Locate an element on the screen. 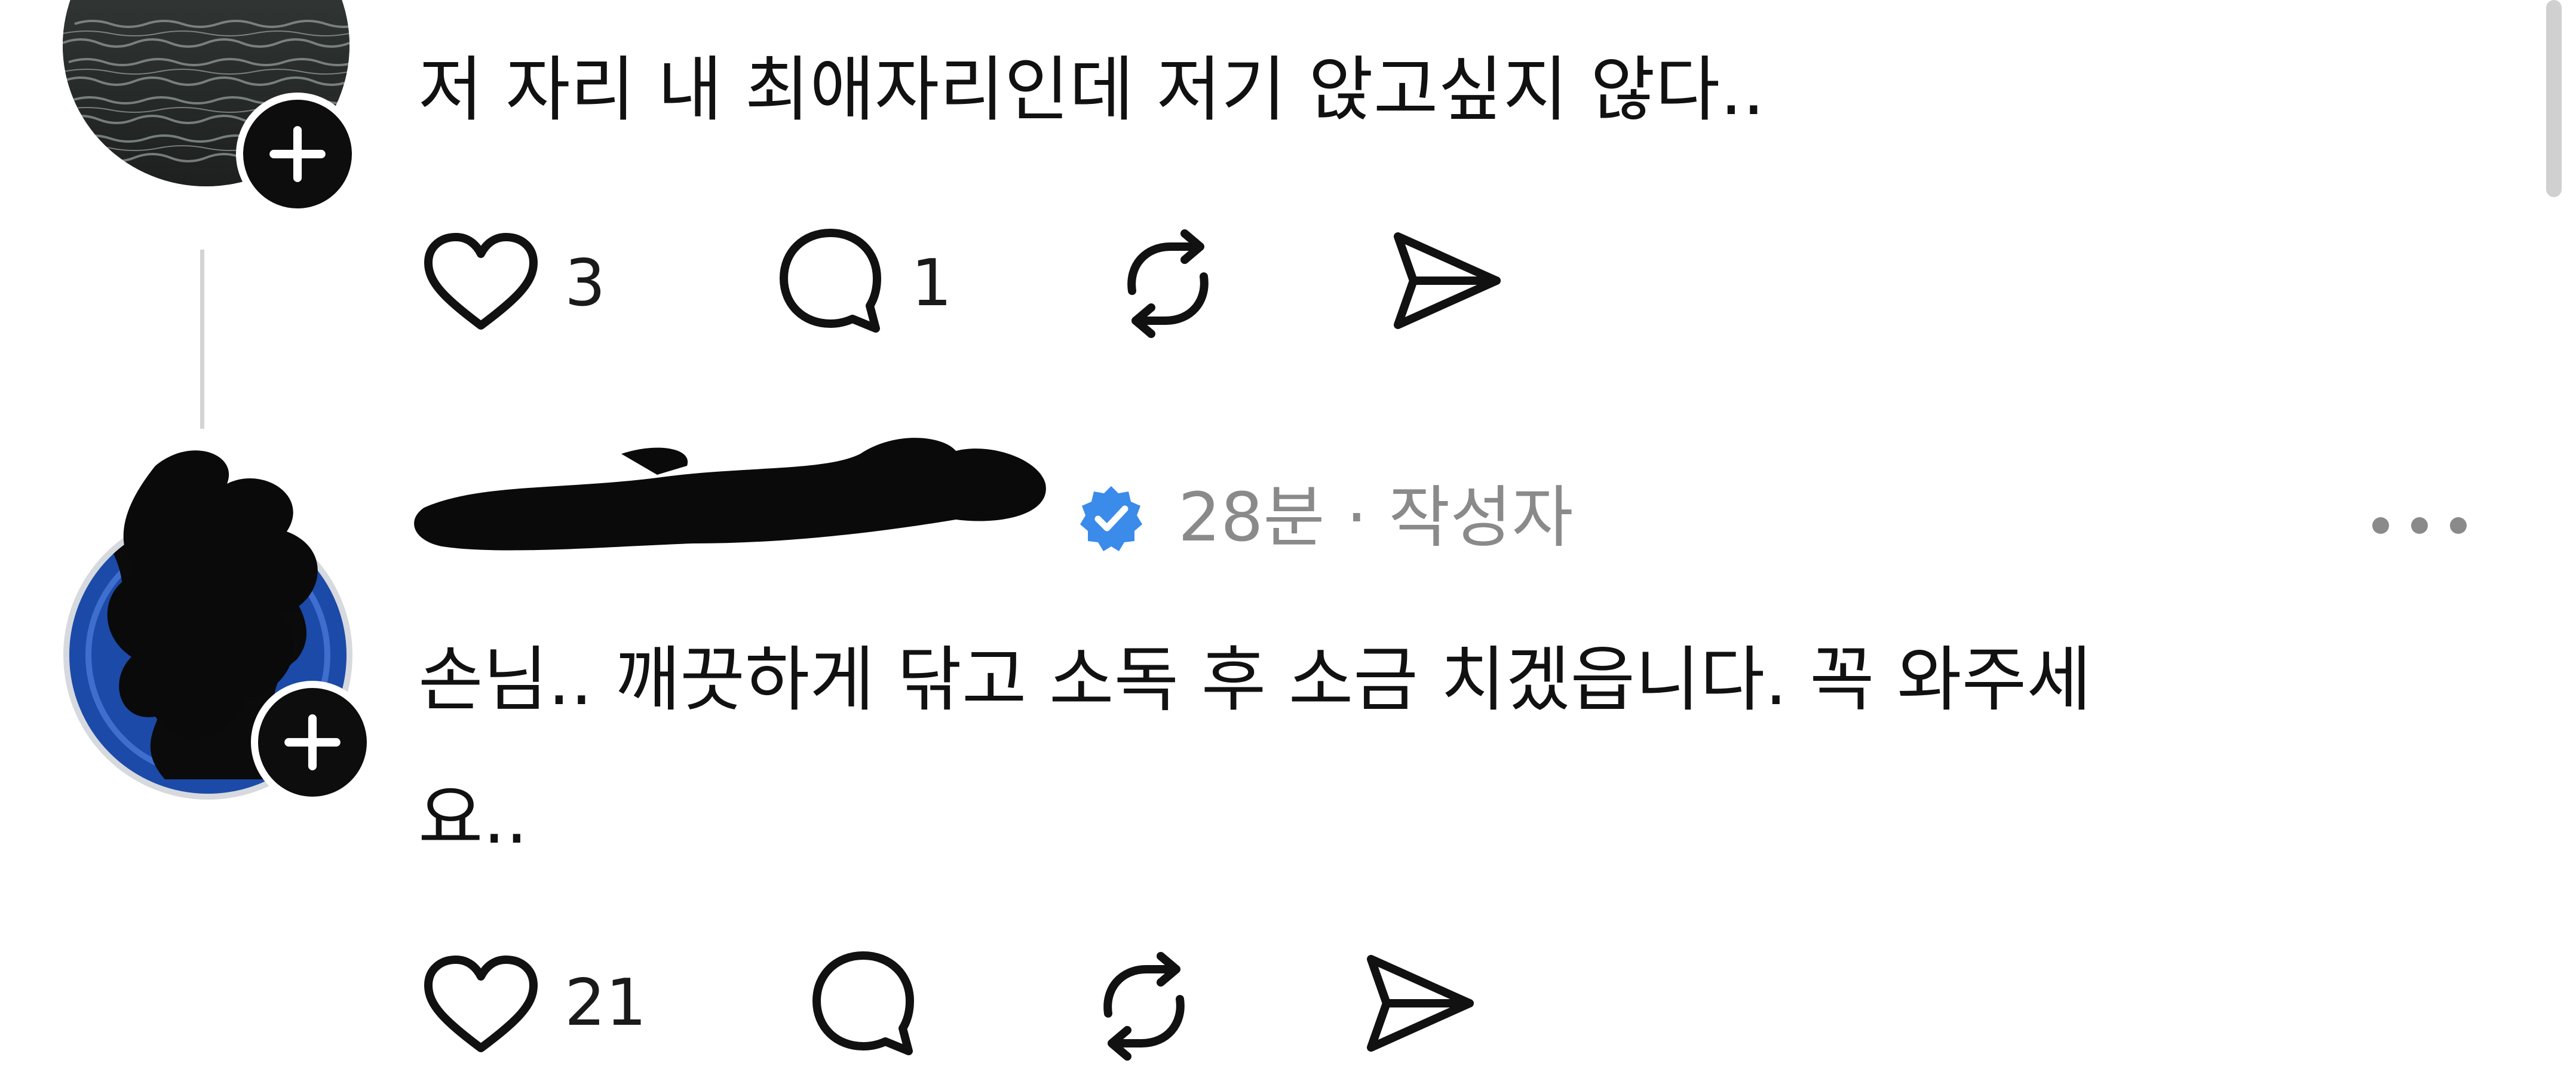 The width and height of the screenshot is (2576, 1066). like-count: 3 is located at coordinates (585, 283).